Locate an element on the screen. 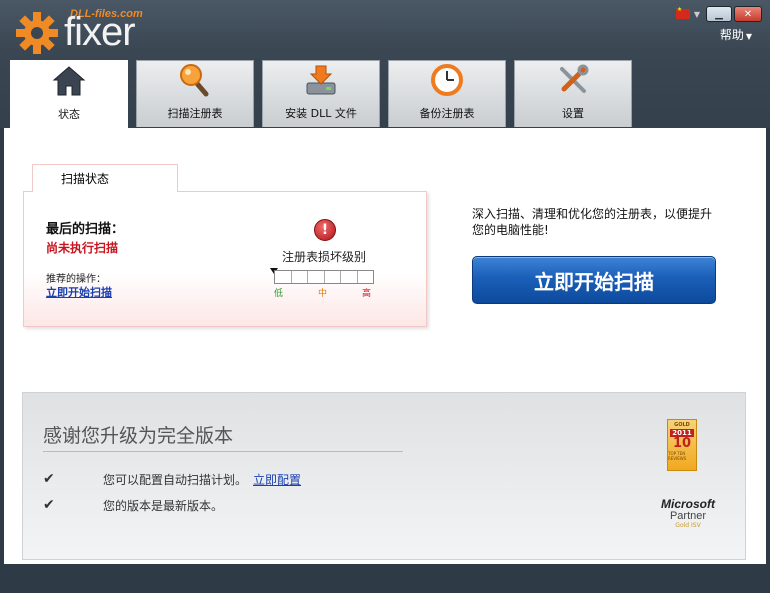 Image resolution: width=770 pixels, height=593 pixels. recommended-action-label: 推荐的操作： is located at coordinates (76, 279).